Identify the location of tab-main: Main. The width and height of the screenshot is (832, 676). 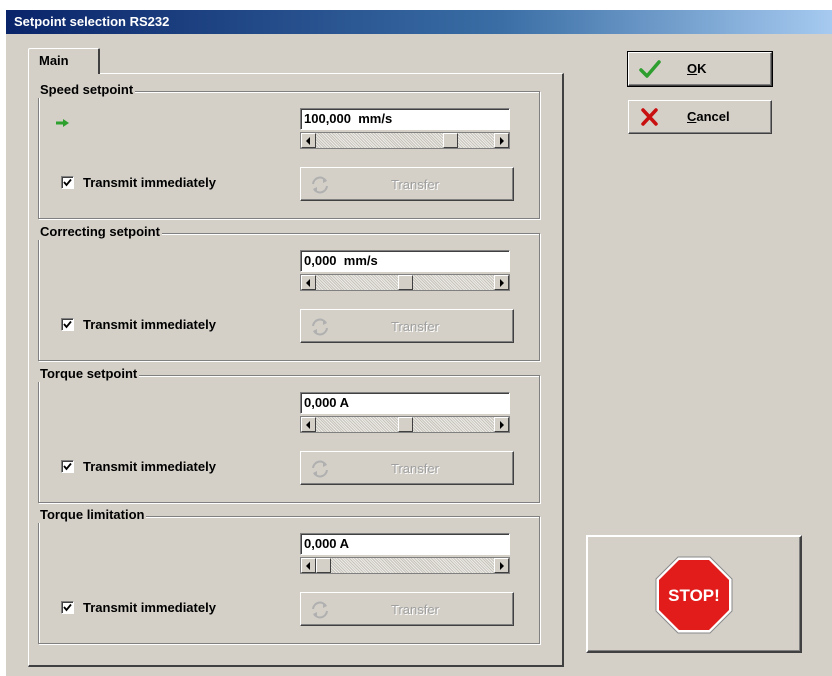
(64, 61).